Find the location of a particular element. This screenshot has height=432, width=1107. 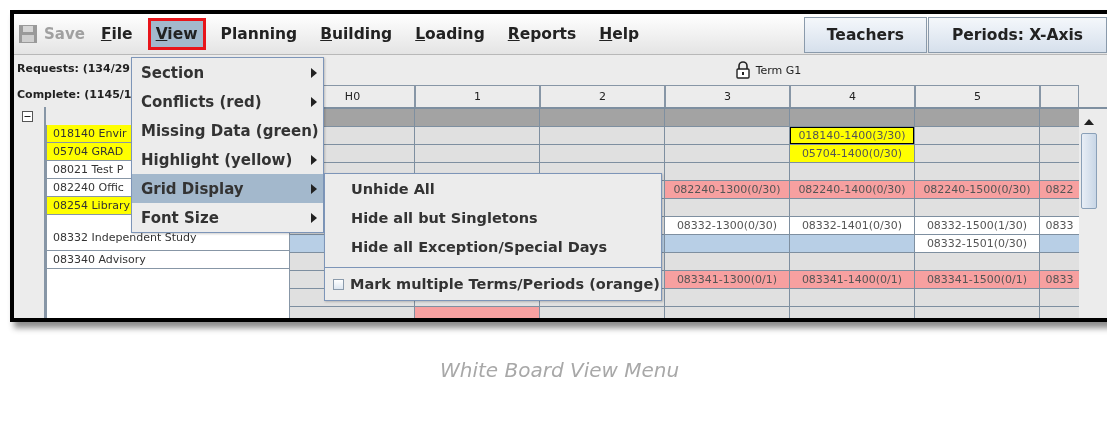

section-cell: 082240-1400(0/30) is located at coordinates (852, 189).